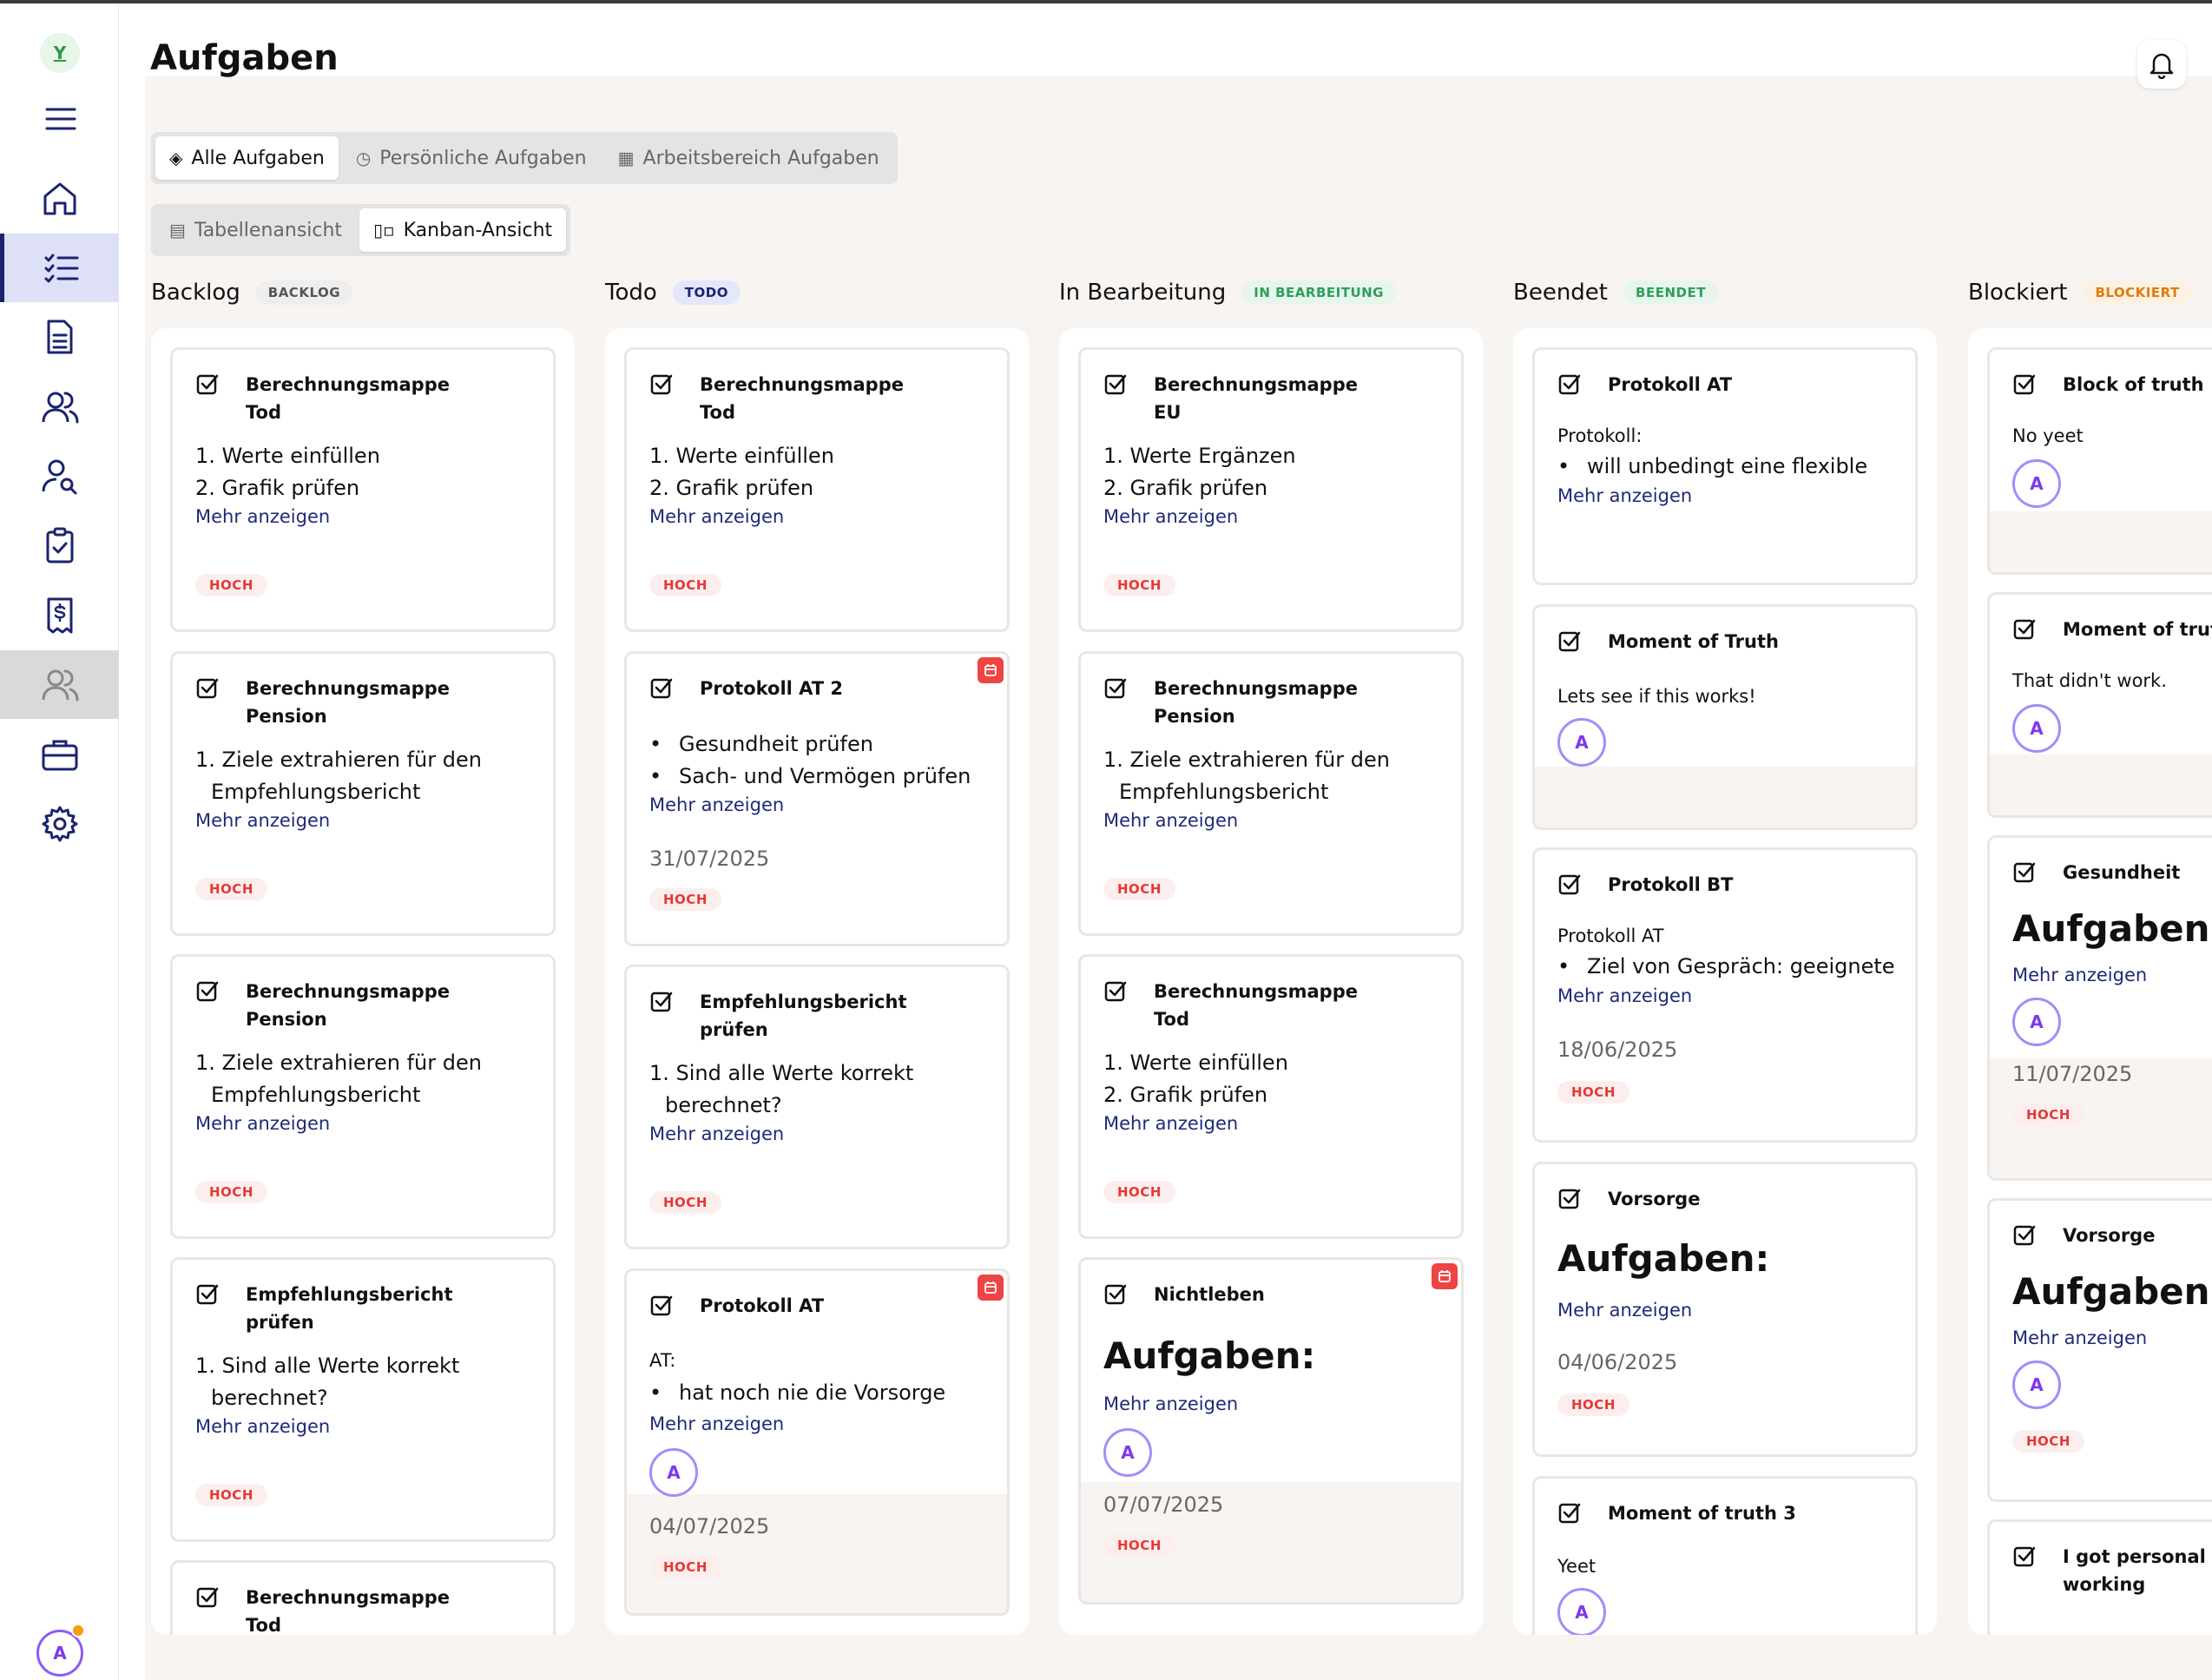 The height and width of the screenshot is (1680, 2212). I want to click on sidebar-item-portfolio, so click(59, 754).